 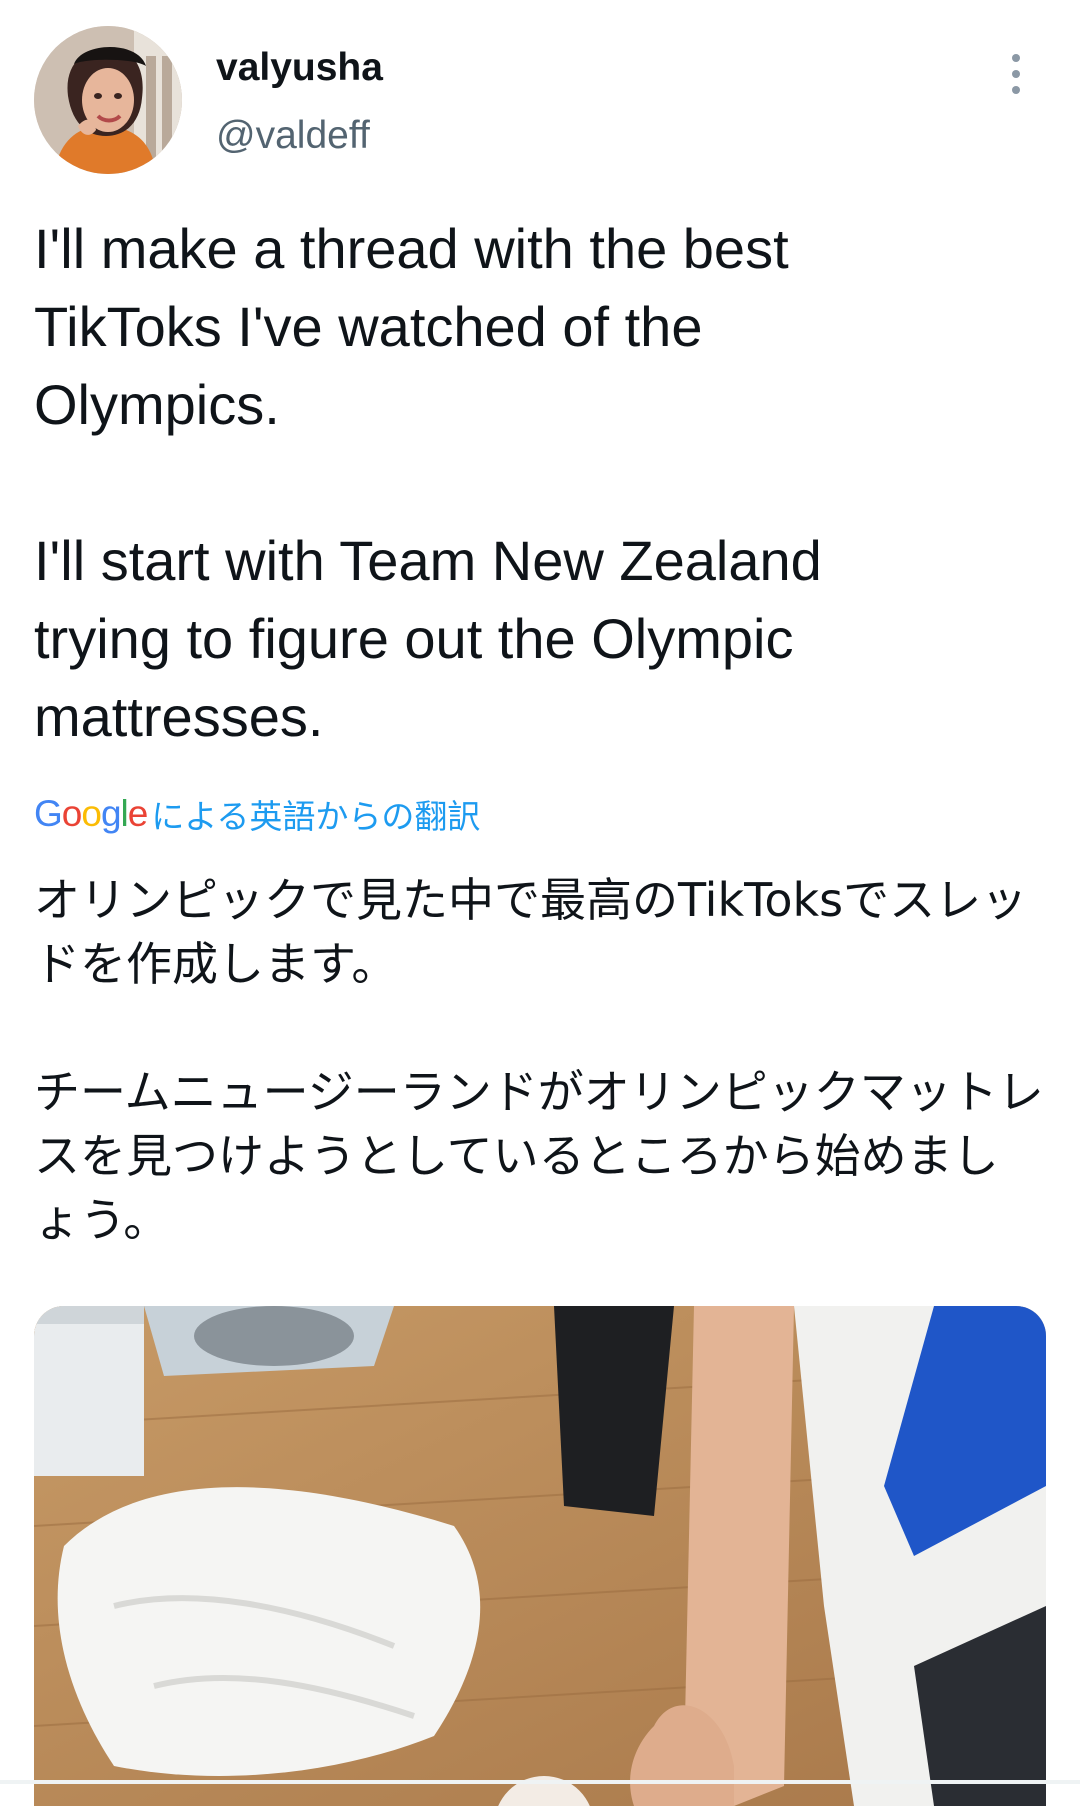 I want to click on more-vertical-icon, so click(x=1016, y=58).